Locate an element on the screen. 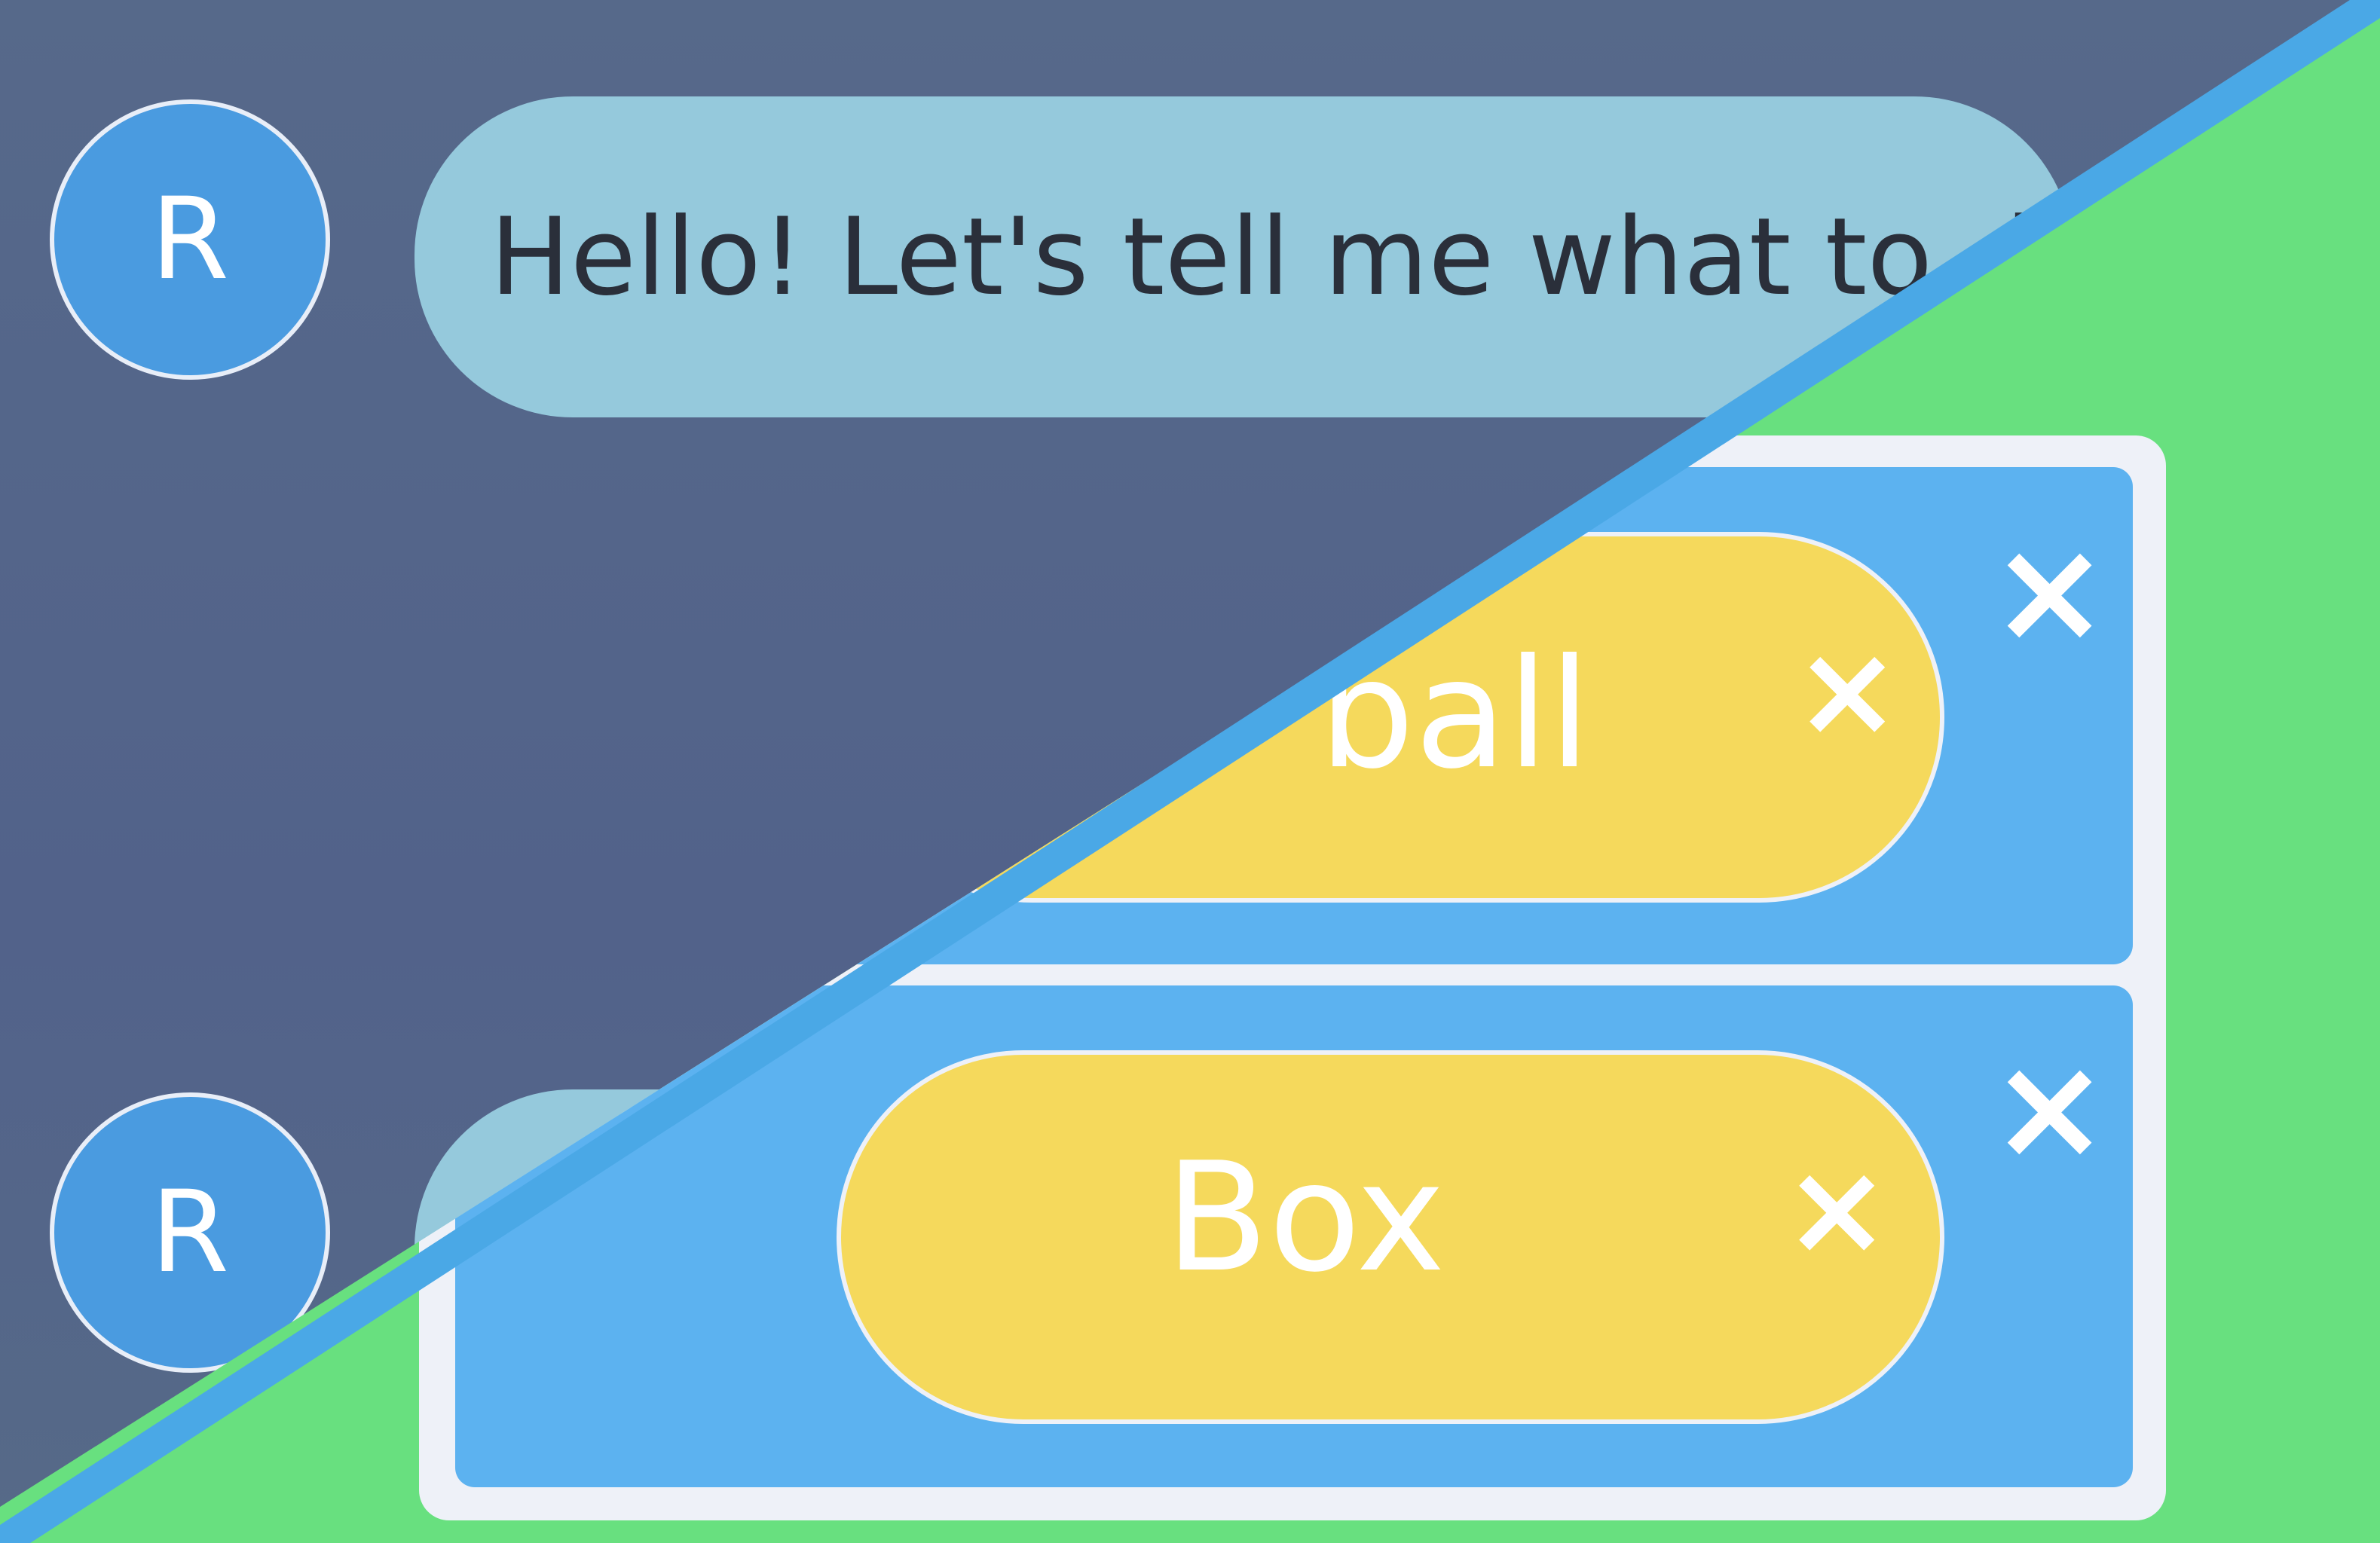 The height and width of the screenshot is (1543, 2380). pill-label: ball is located at coordinates (1455, 714).